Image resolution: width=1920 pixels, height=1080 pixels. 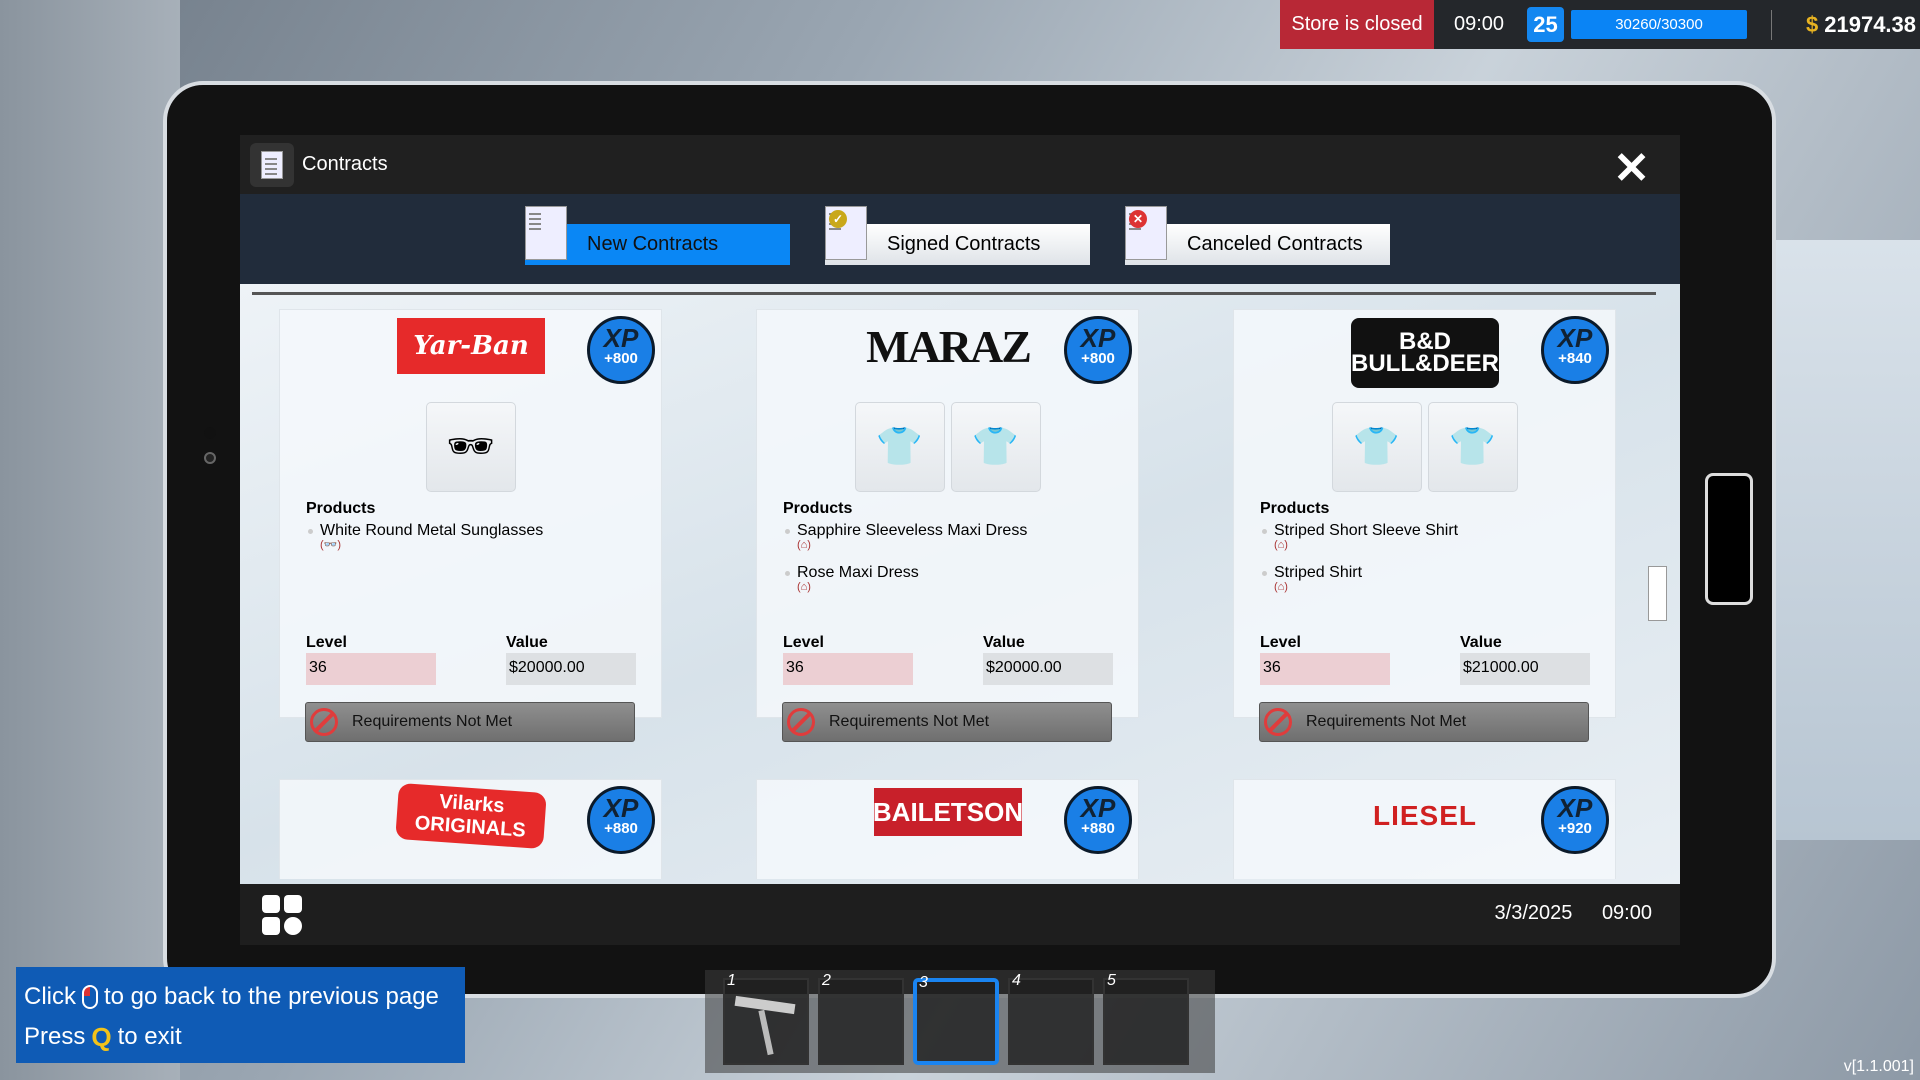 I want to click on xp-progress-bar: 30260/30300, so click(x=1659, y=24).